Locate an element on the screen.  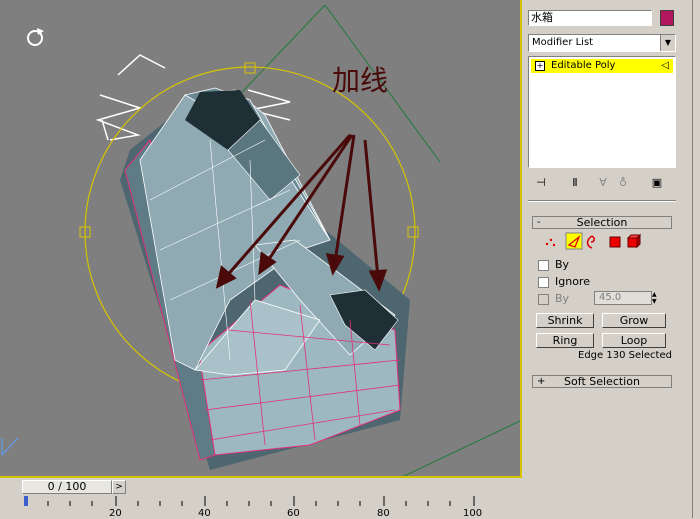
annotation-text: 加线 is located at coordinates (360, 80).